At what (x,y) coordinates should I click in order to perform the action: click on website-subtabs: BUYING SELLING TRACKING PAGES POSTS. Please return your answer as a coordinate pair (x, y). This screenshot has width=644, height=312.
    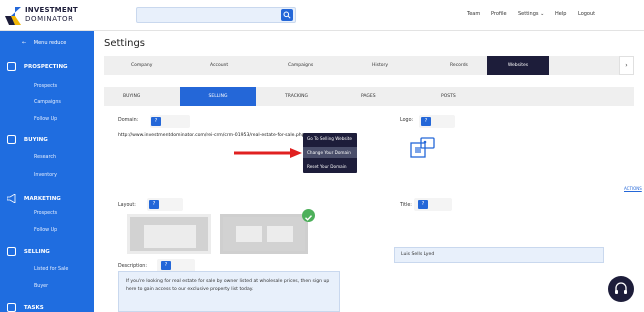
    Looking at the image, I should click on (369, 96).